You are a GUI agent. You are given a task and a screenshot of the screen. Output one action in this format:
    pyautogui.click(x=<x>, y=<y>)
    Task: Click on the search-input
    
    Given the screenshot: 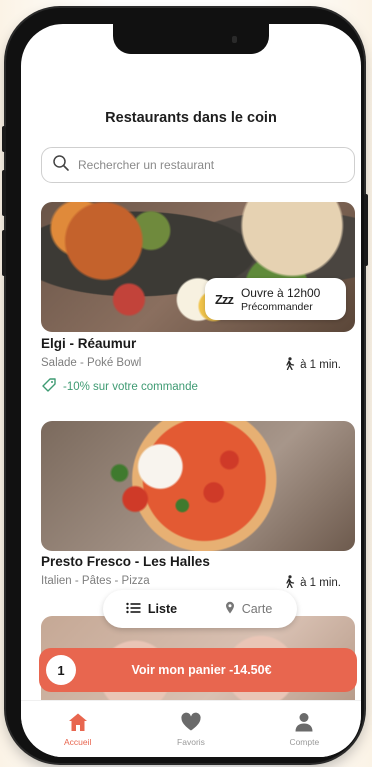 What is the action you would take?
    pyautogui.click(x=198, y=165)
    